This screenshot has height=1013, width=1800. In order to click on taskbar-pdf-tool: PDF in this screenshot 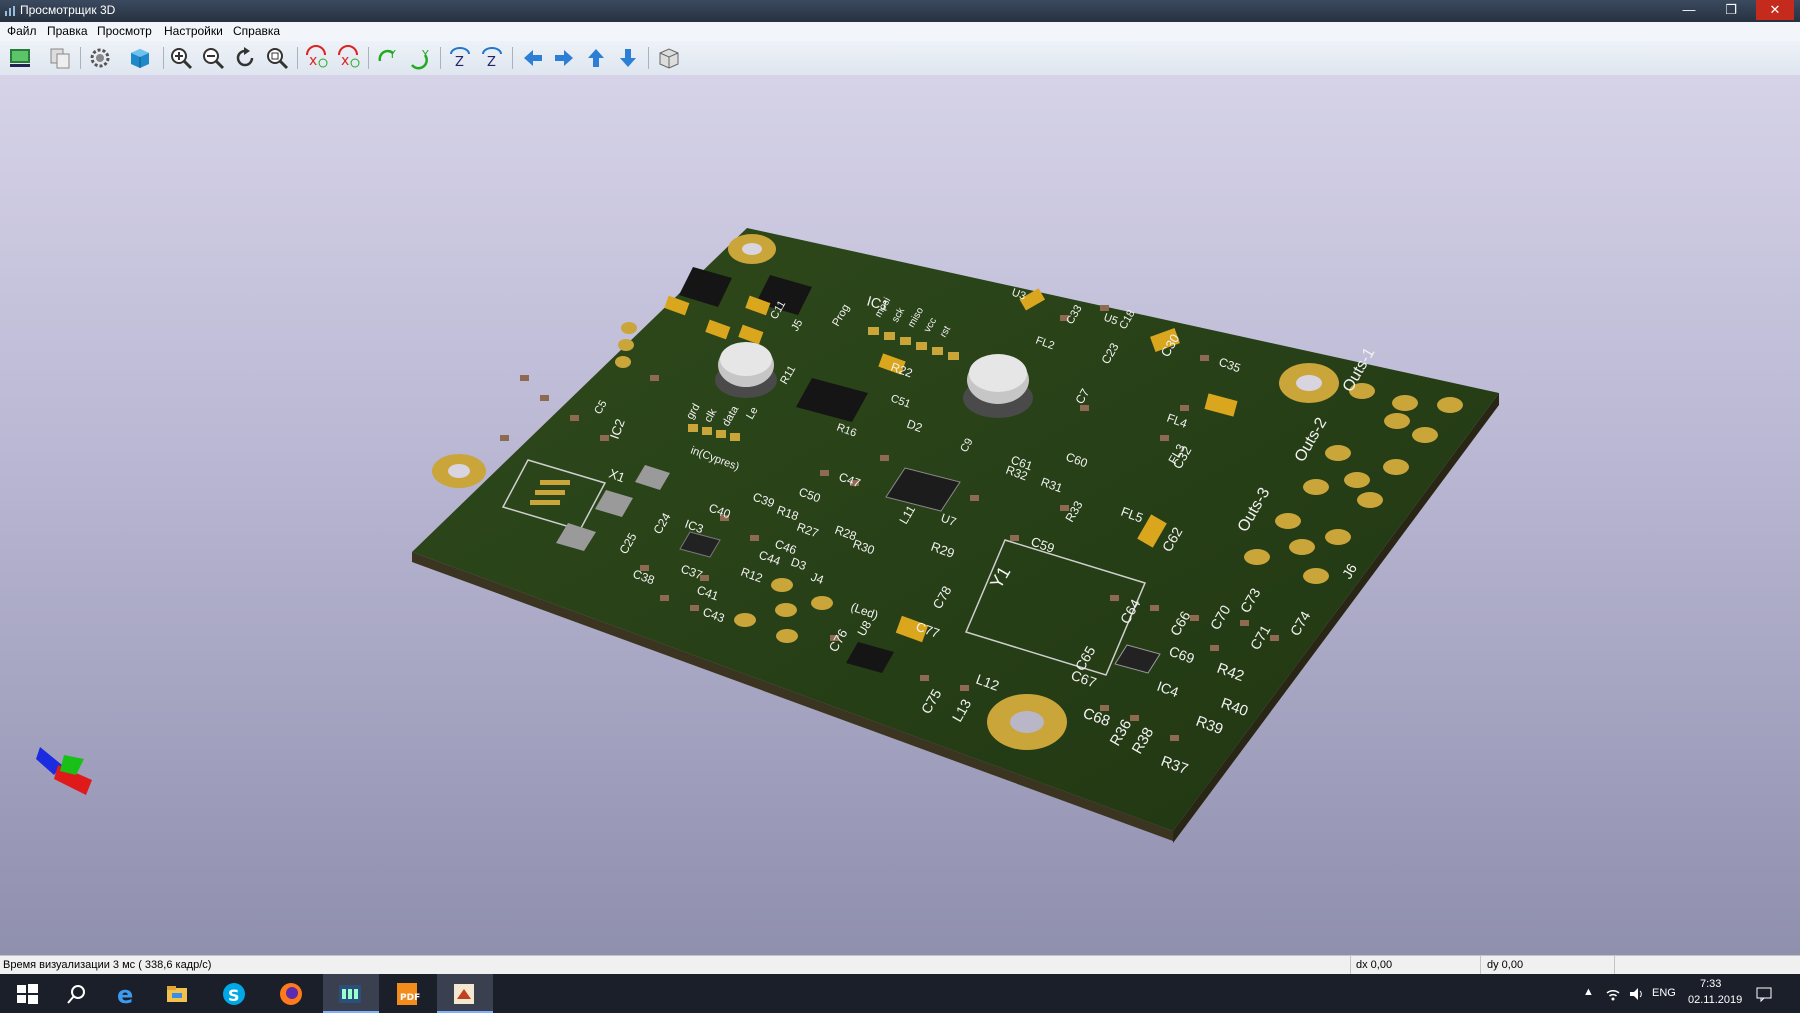, I will do `click(408, 993)`.